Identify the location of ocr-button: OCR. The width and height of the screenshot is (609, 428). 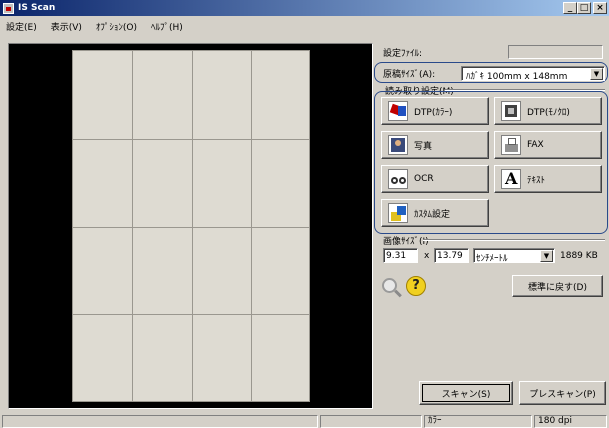
(435, 179).